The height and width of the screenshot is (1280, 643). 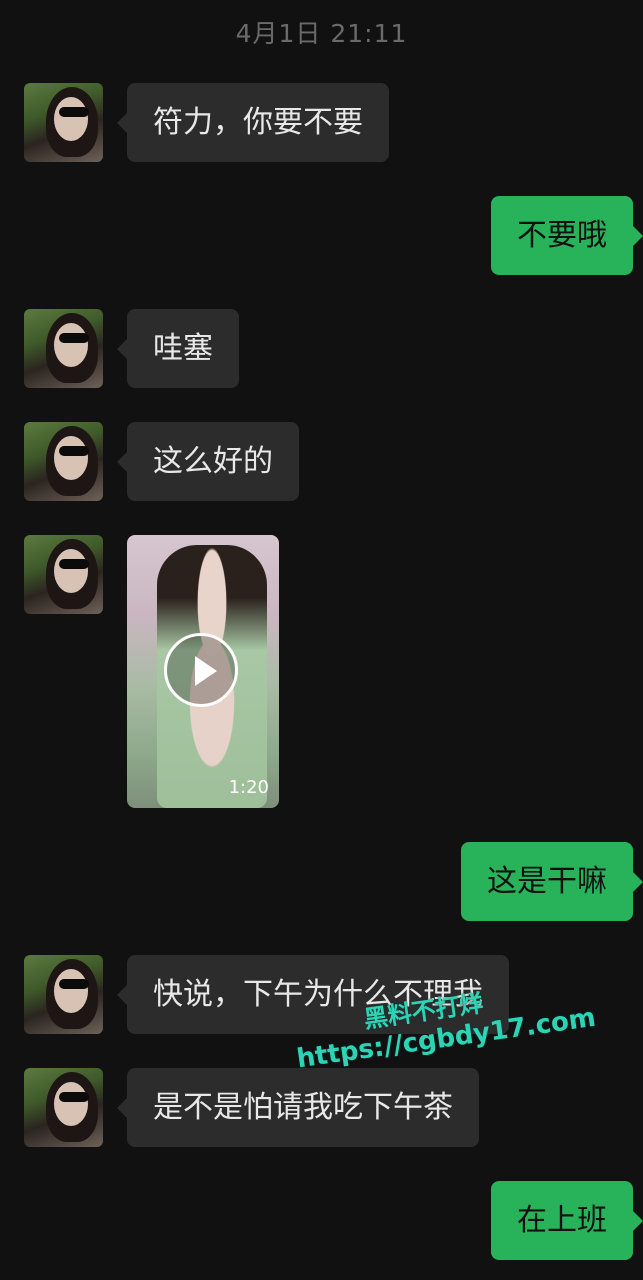 I want to click on video-message-thumbnail: 1:20, so click(x=203, y=671).